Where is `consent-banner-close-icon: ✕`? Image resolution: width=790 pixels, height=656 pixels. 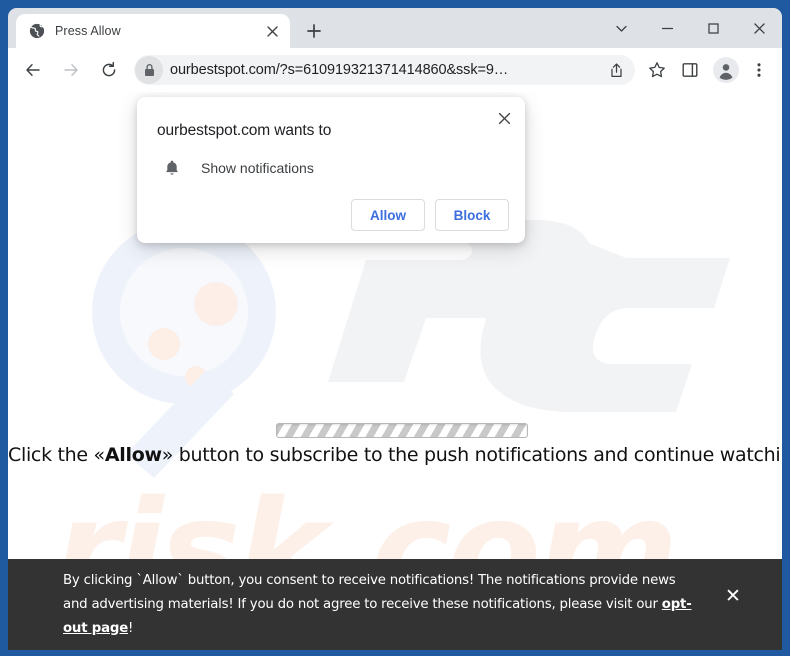
consent-banner-close-icon: ✕ is located at coordinates (733, 596).